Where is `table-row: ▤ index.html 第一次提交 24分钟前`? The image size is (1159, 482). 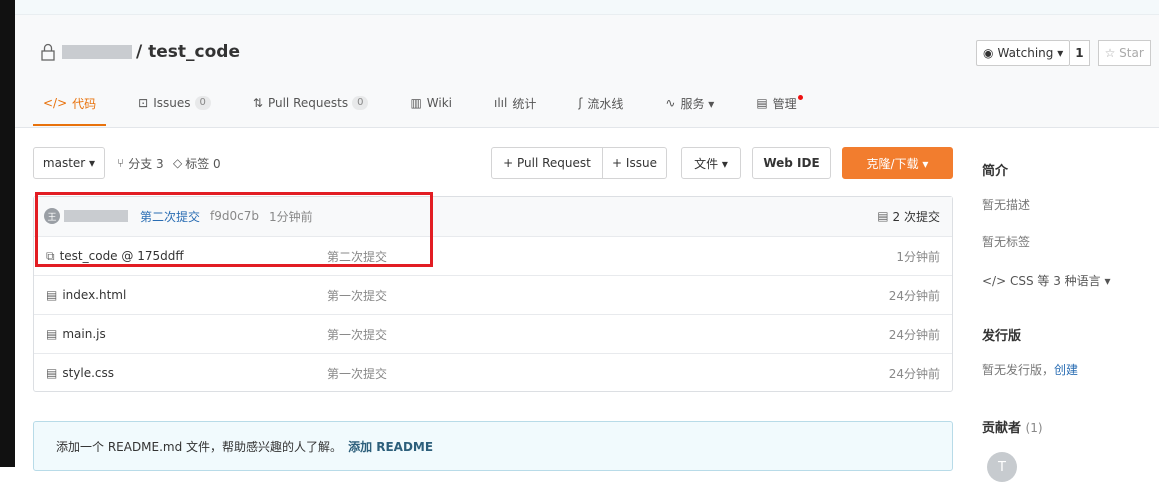 table-row: ▤ index.html 第一次提交 24分钟前 is located at coordinates (493, 294).